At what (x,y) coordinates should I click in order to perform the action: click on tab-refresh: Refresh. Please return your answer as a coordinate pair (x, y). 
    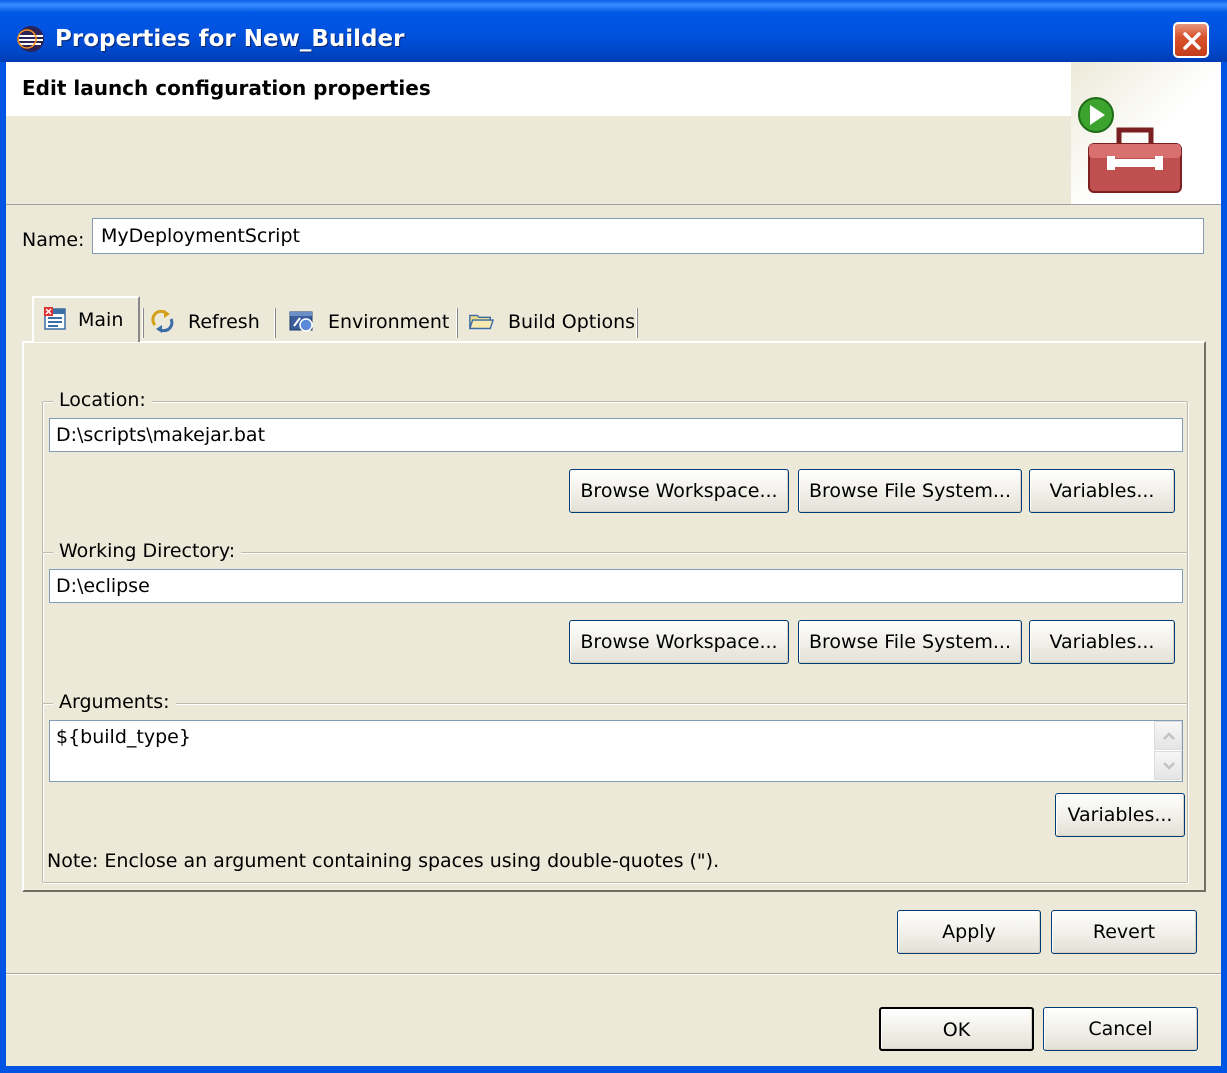
    Looking at the image, I should click on (209, 321).